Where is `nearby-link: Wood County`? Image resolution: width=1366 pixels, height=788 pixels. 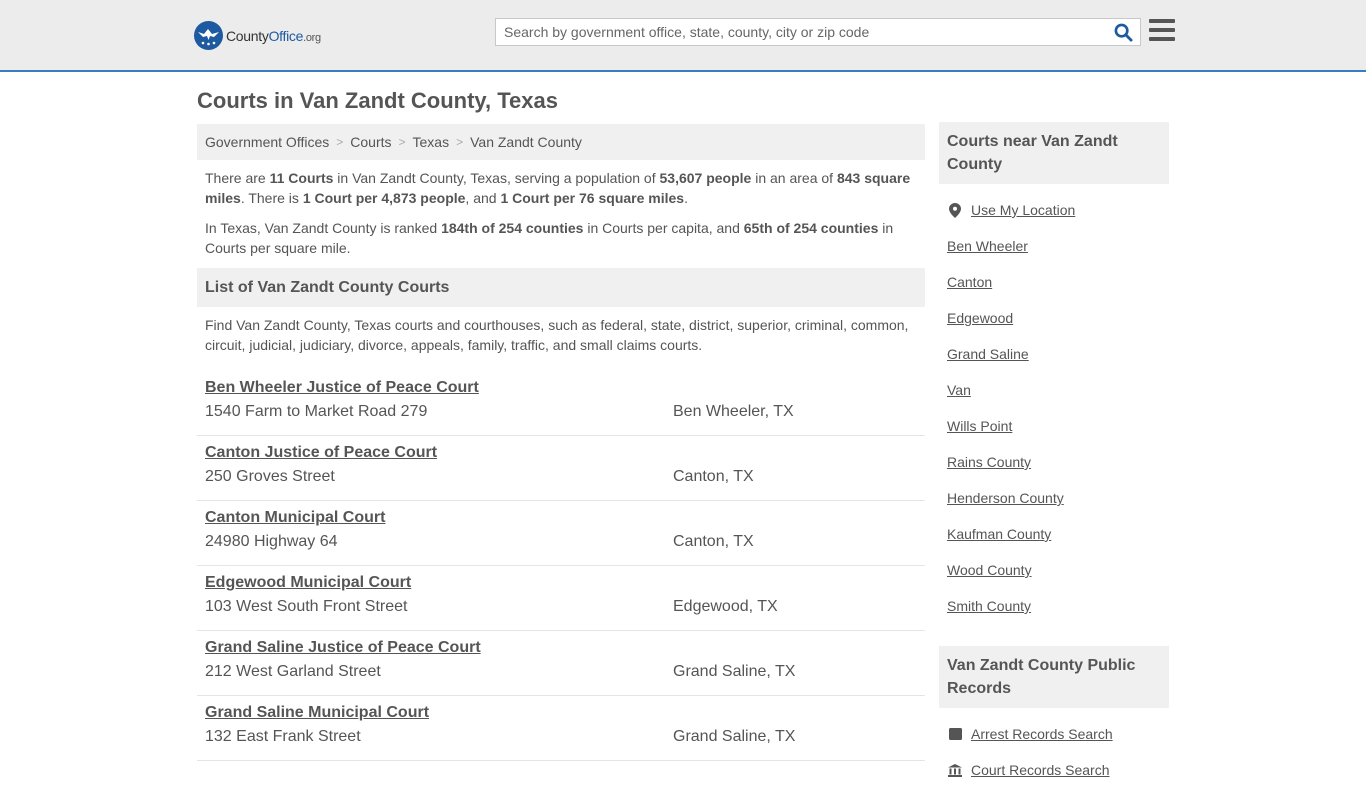
nearby-link: Wood County is located at coordinates (989, 570).